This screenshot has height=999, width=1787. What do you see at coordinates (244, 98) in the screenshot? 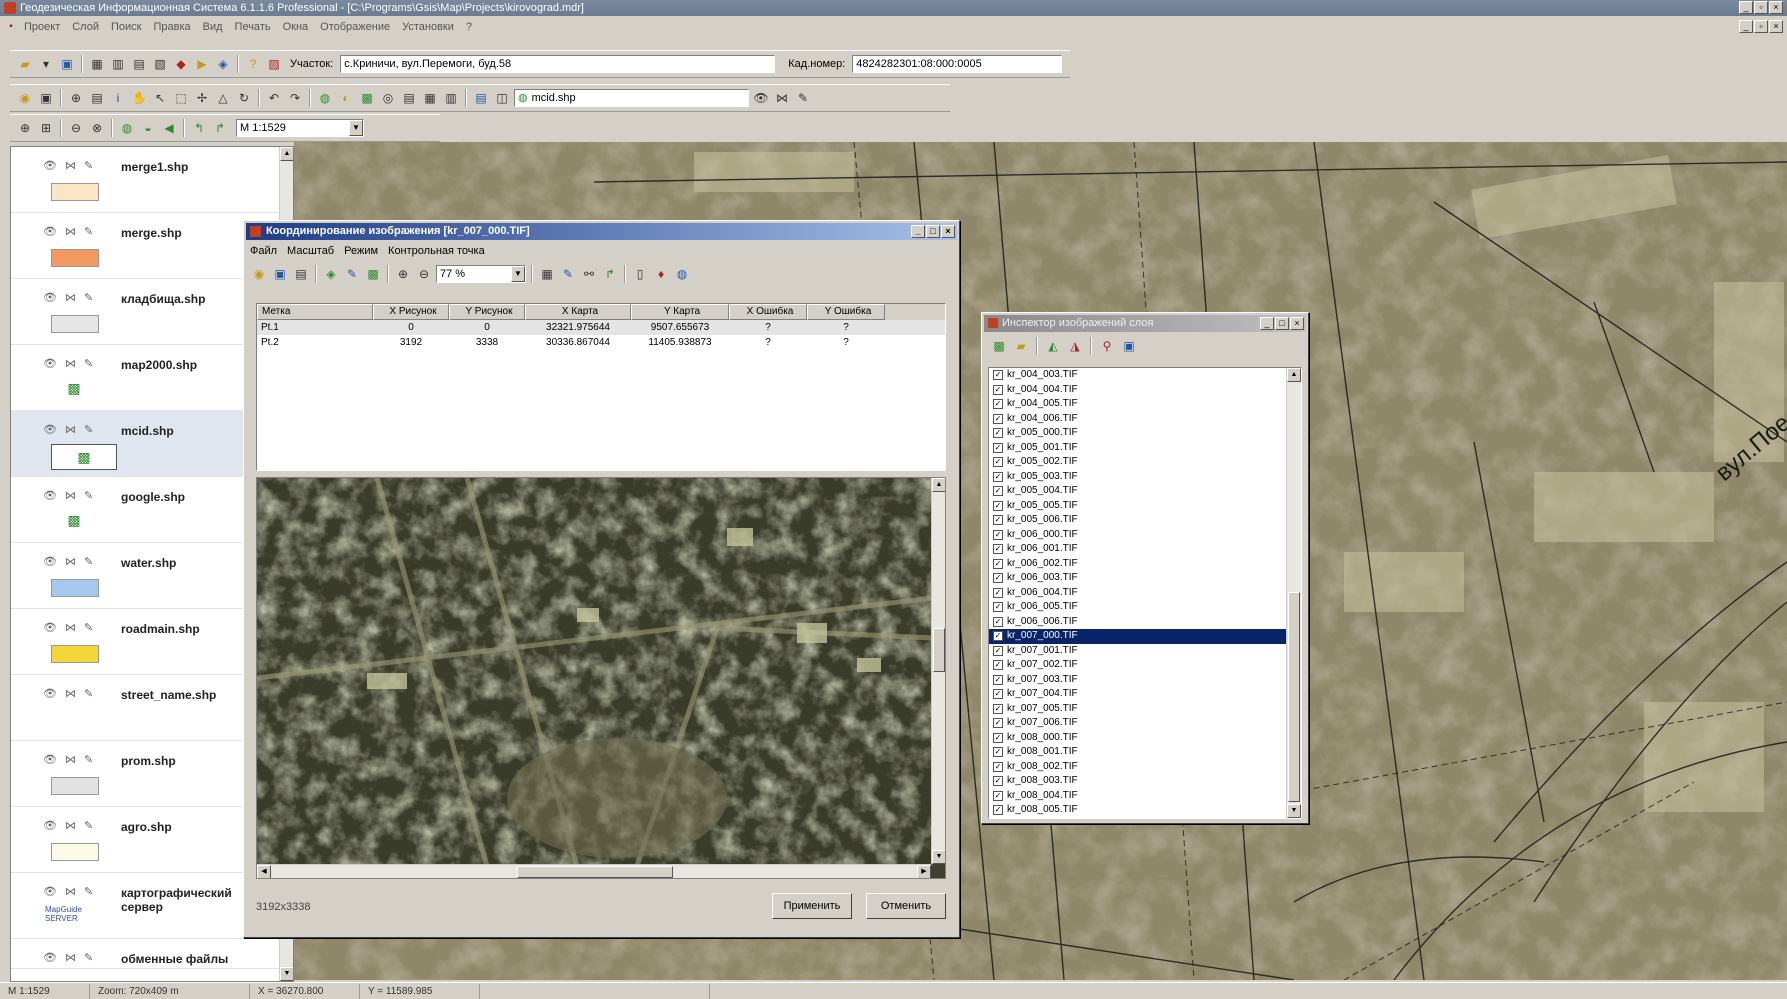
I see `rotate-icon: ↻` at bounding box center [244, 98].